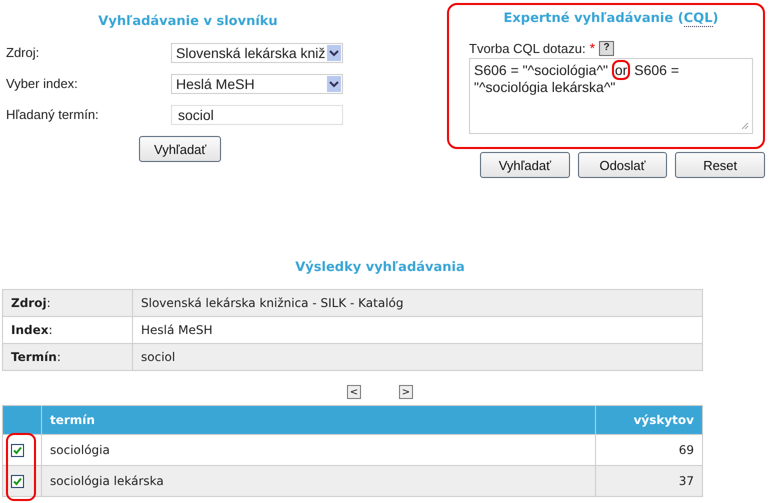 Image resolution: width=770 pixels, height=503 pixels. Describe the element at coordinates (745, 126) in the screenshot. I see `resize-grip-icon` at that location.